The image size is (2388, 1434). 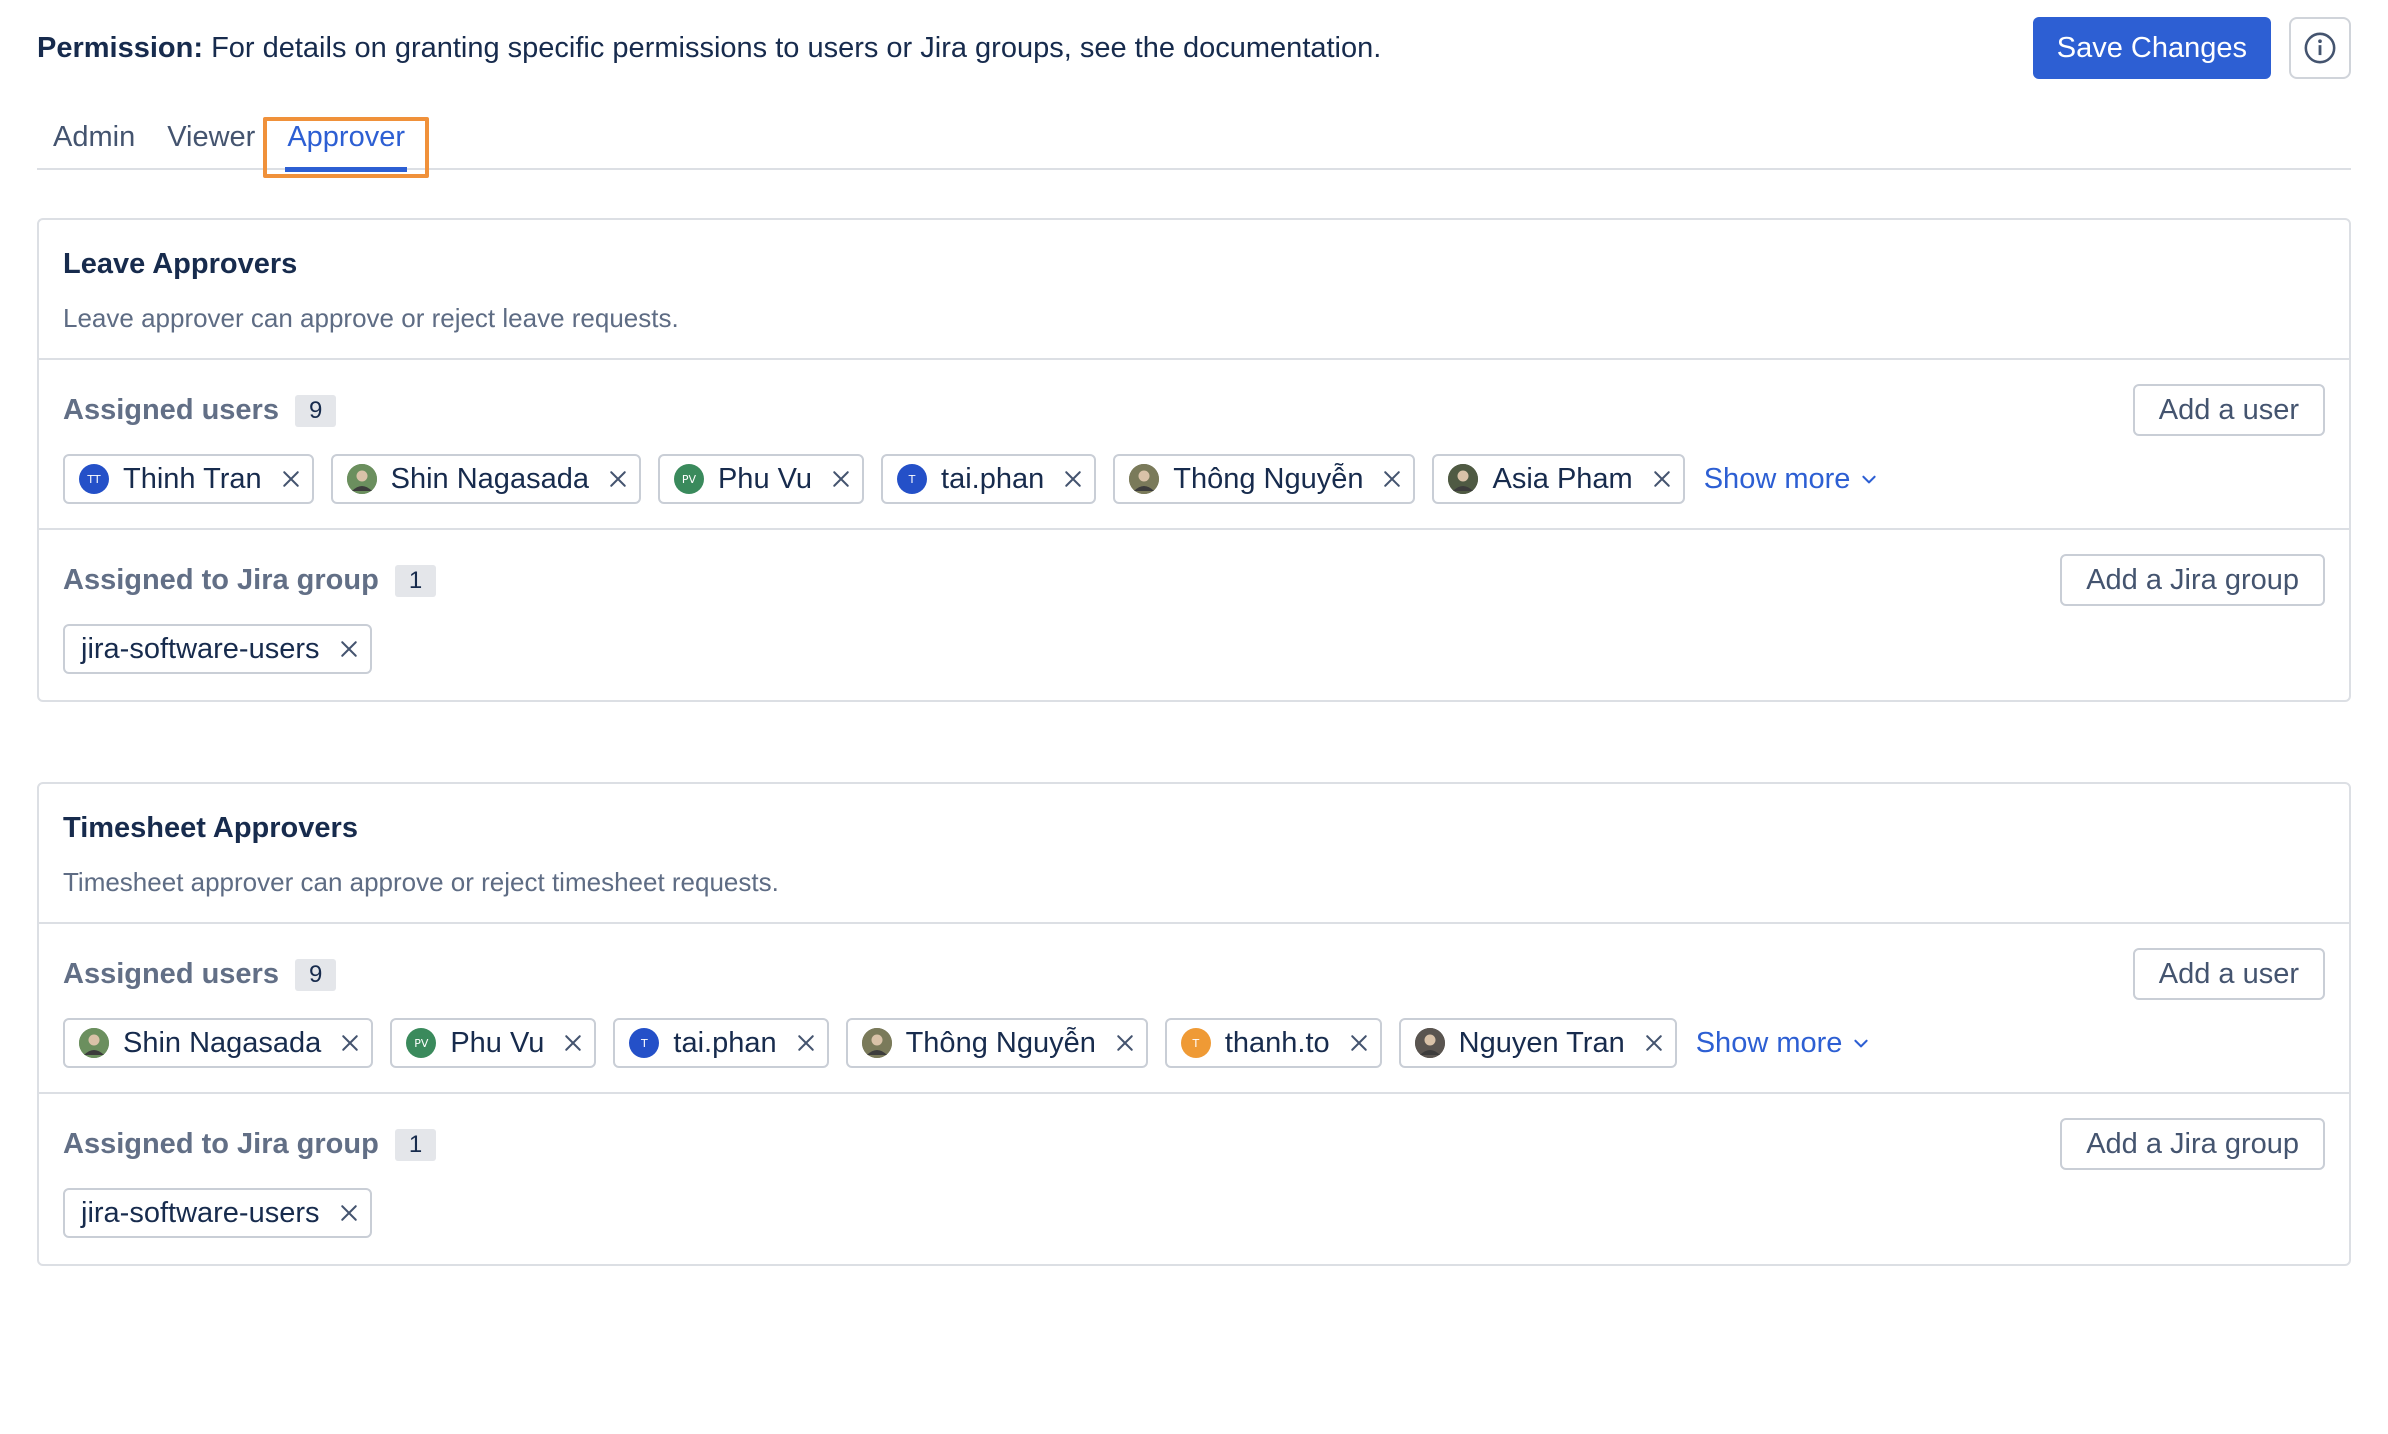 What do you see at coordinates (1864, 479) in the screenshot?
I see `chevron-down-icon` at bounding box center [1864, 479].